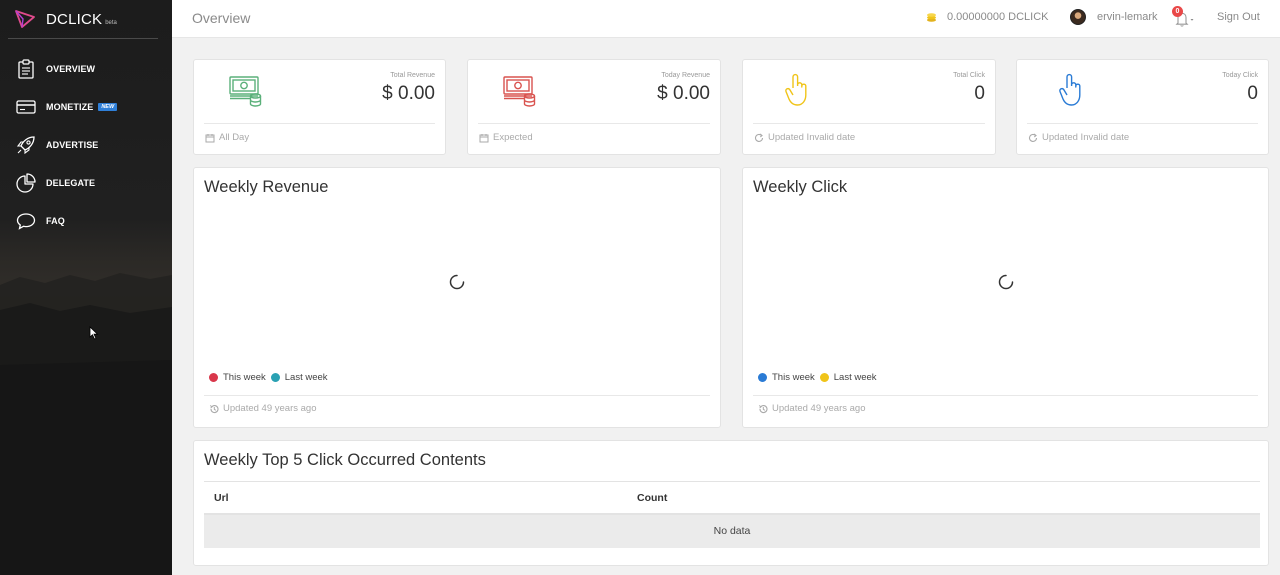 This screenshot has width=1280, height=575. What do you see at coordinates (415, 498) in the screenshot?
I see `column-header-url: Url` at bounding box center [415, 498].